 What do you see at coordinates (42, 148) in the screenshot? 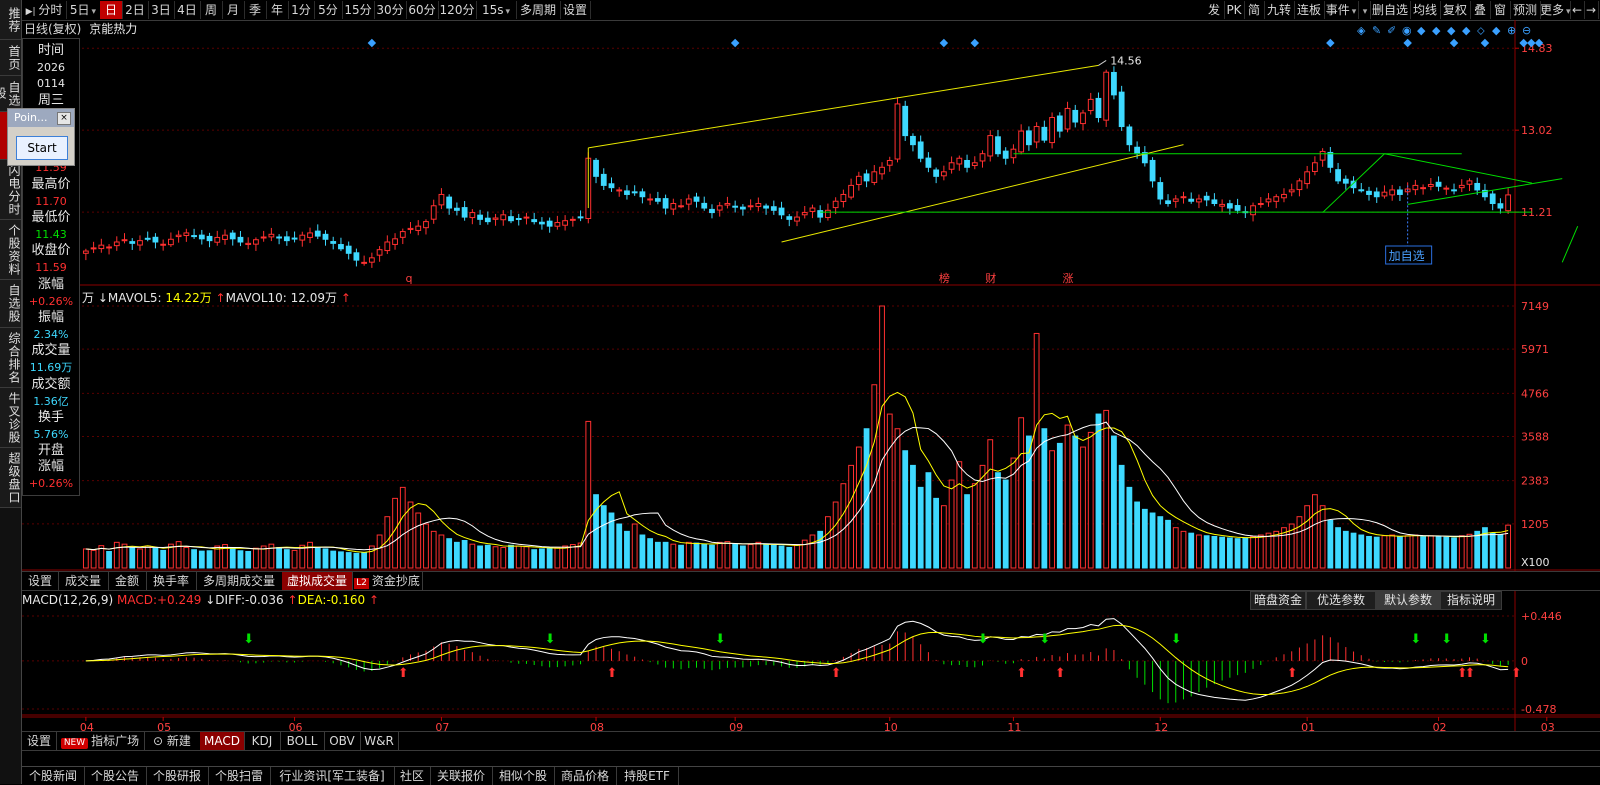
I see `start-button: Start` at bounding box center [42, 148].